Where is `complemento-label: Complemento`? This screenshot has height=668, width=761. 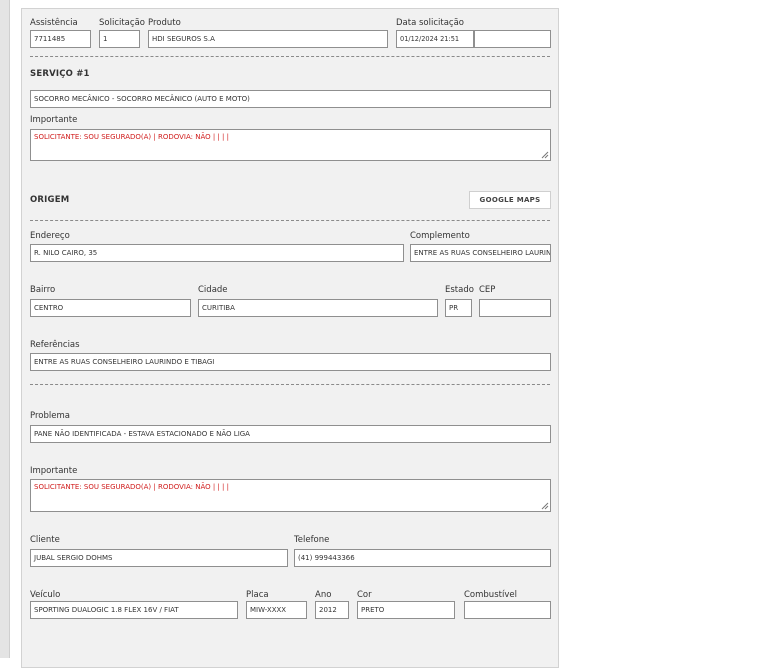
complemento-label: Complemento is located at coordinates (440, 236).